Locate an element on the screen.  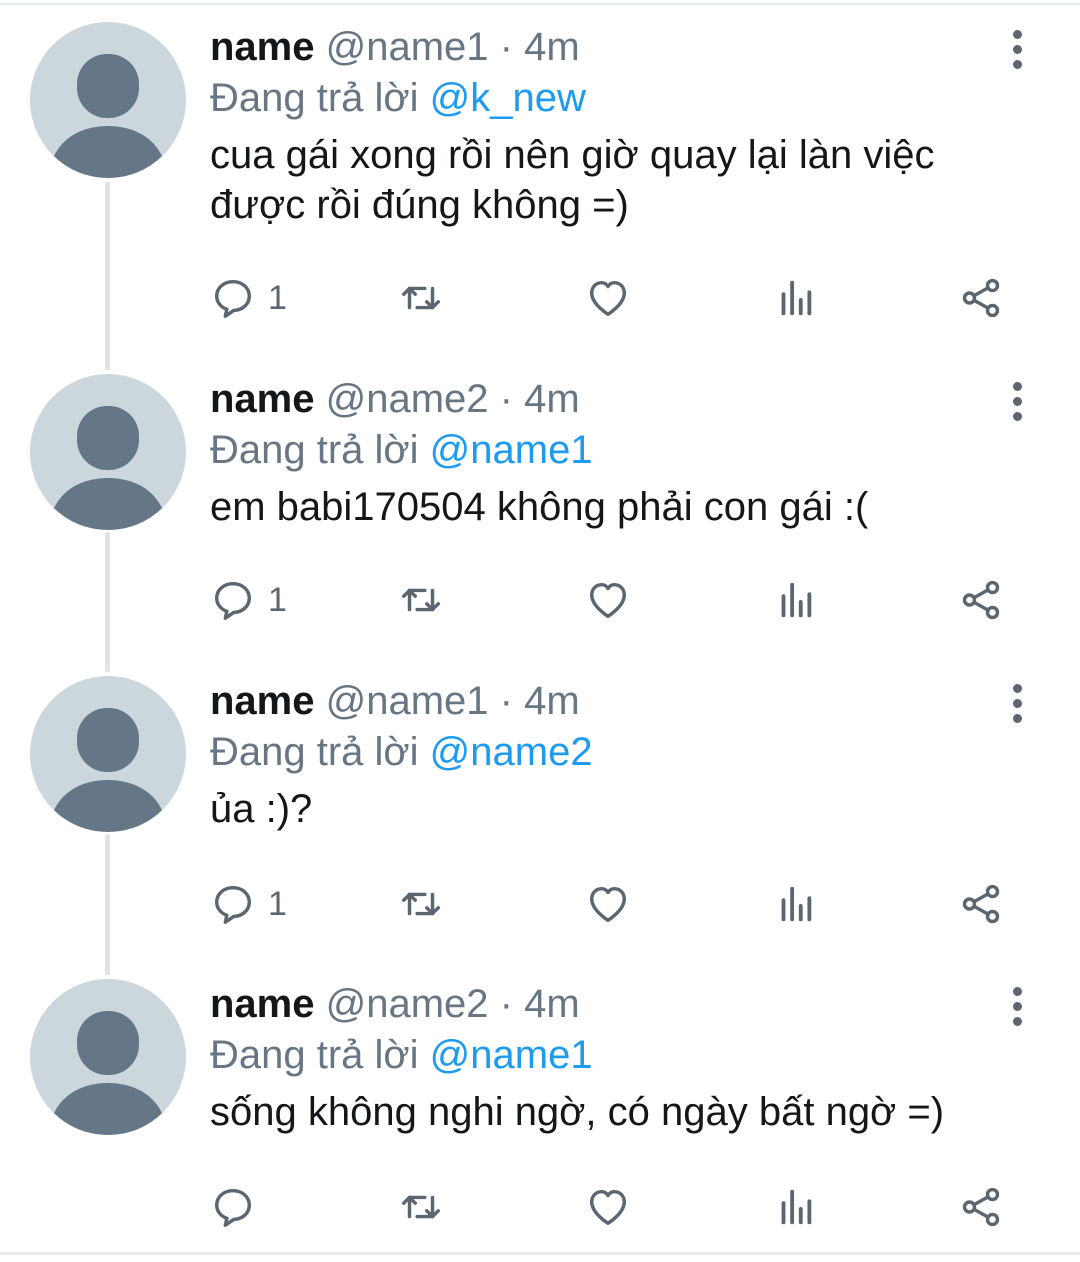
tweet-header: name @name2 · 4m is located at coordinates (615, 1004).